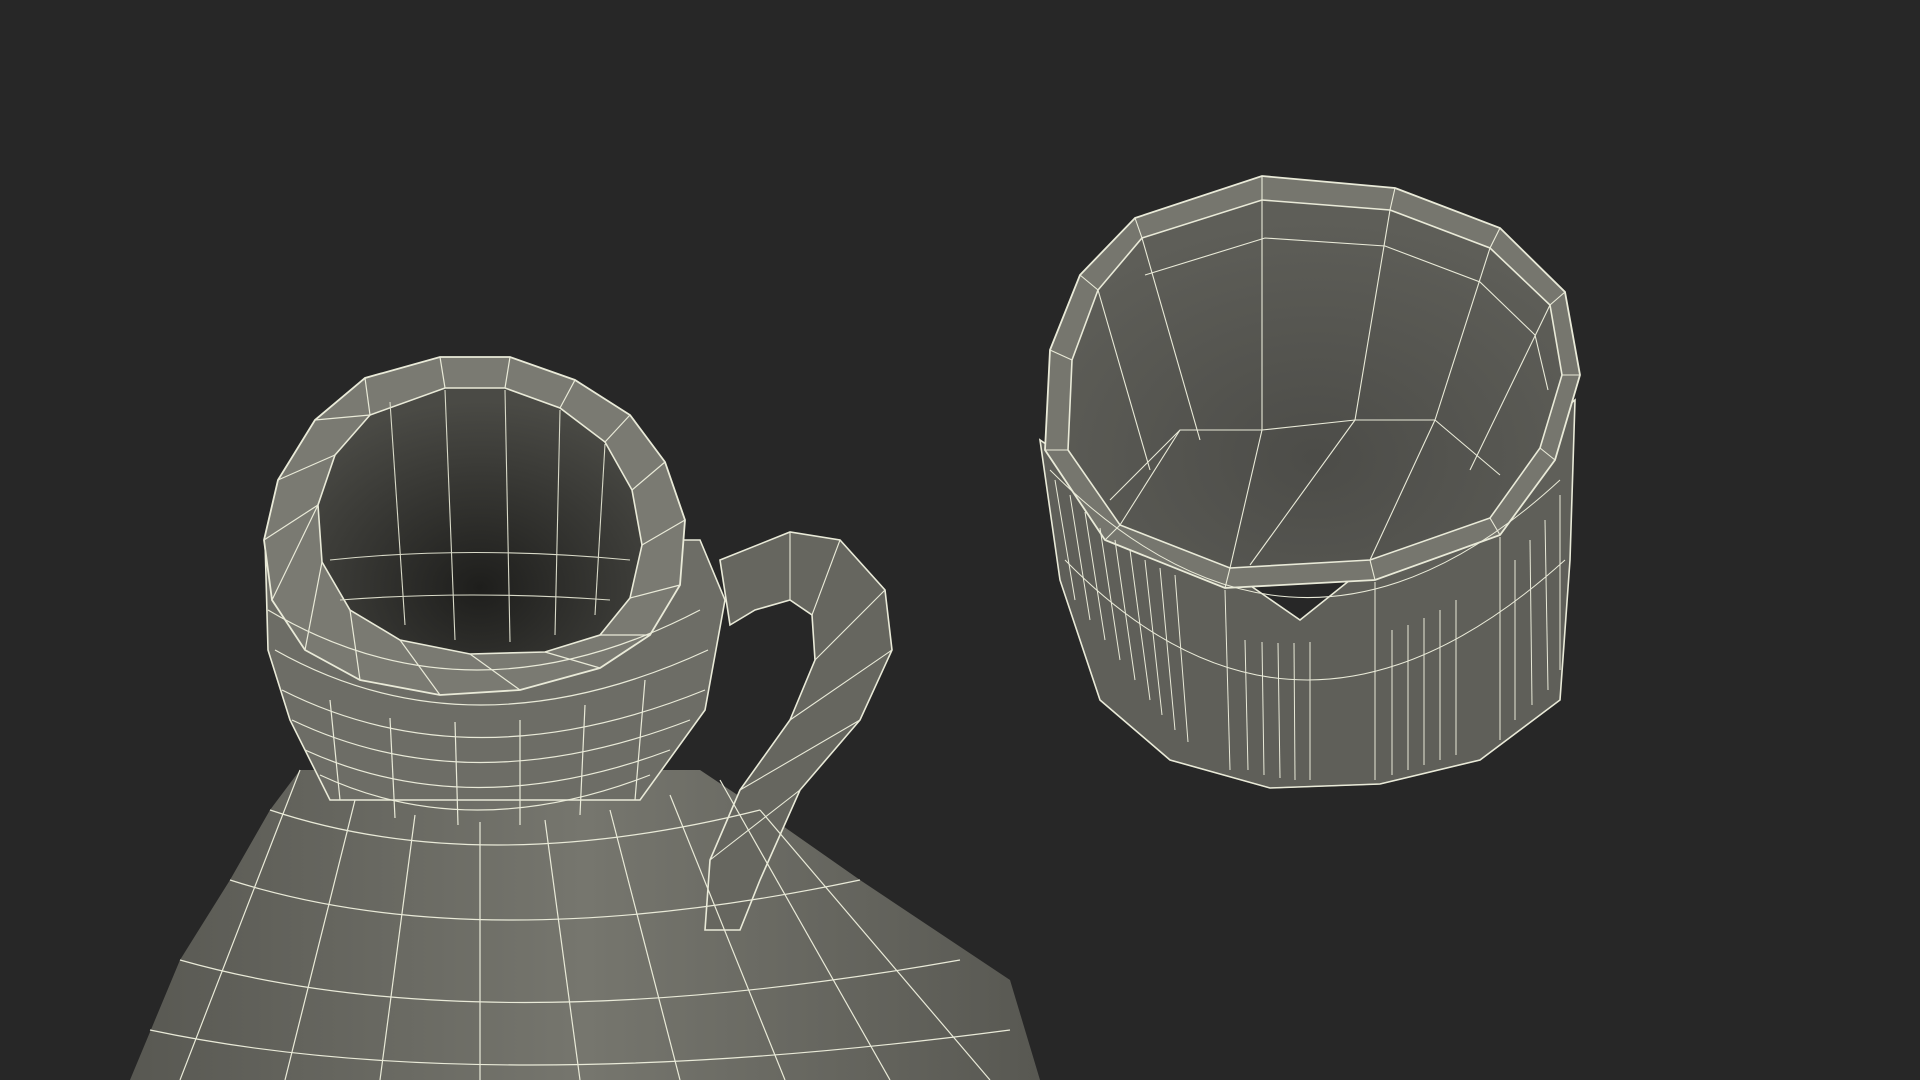  I want to click on jug-body-surface, so click(585, 925).